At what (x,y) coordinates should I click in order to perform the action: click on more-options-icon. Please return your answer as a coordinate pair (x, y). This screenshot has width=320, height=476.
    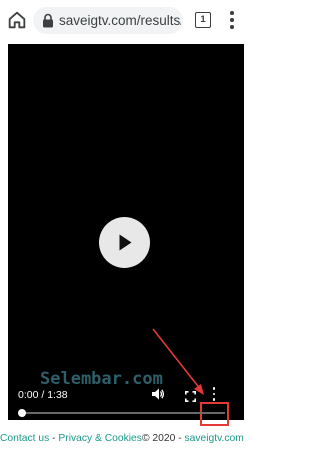
    Looking at the image, I should click on (214, 394).